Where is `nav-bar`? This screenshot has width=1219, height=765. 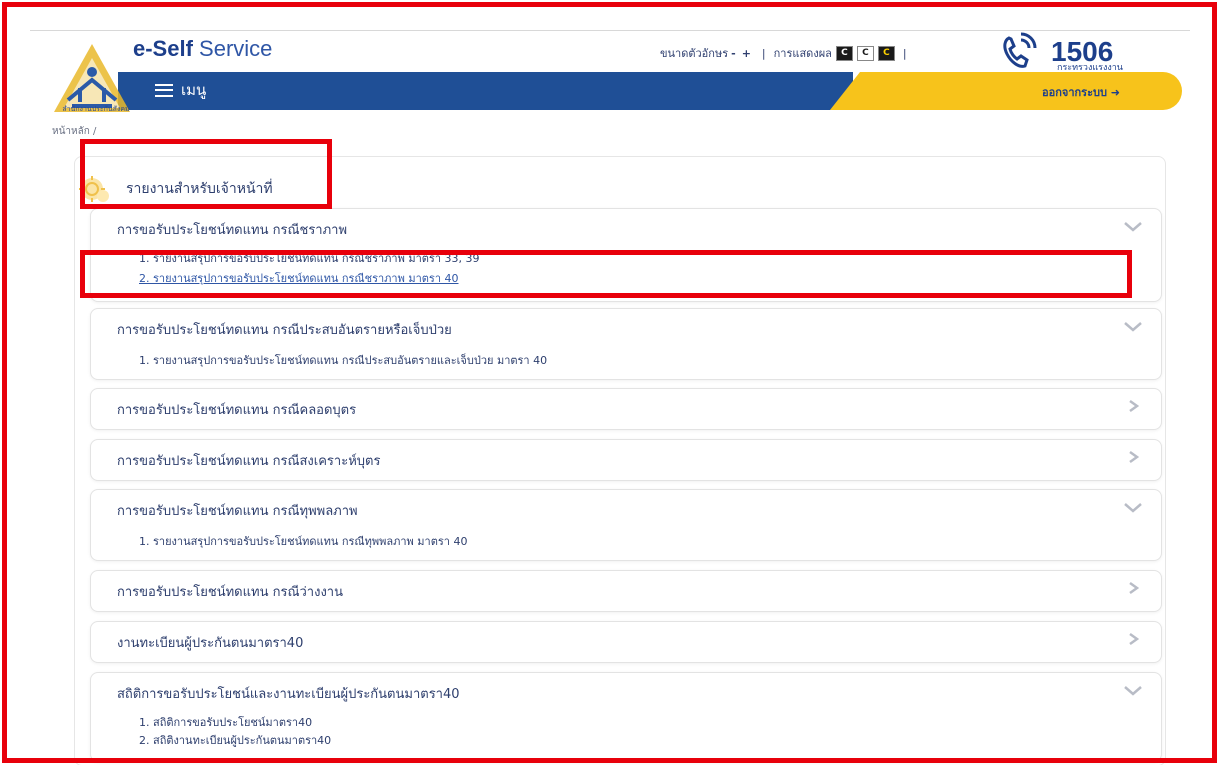 nav-bar is located at coordinates (485, 91).